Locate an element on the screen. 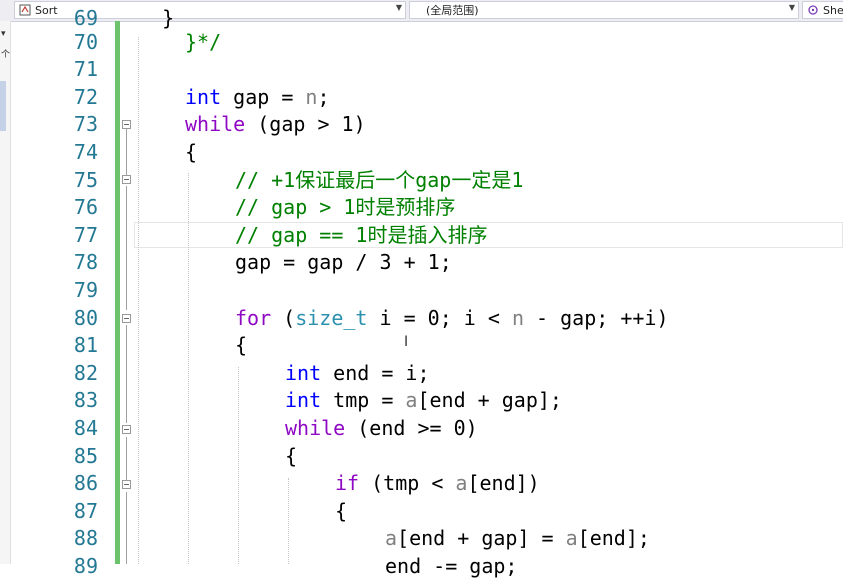 The image size is (843, 580). scope-label: (全局范围) is located at coordinates (452, 10).